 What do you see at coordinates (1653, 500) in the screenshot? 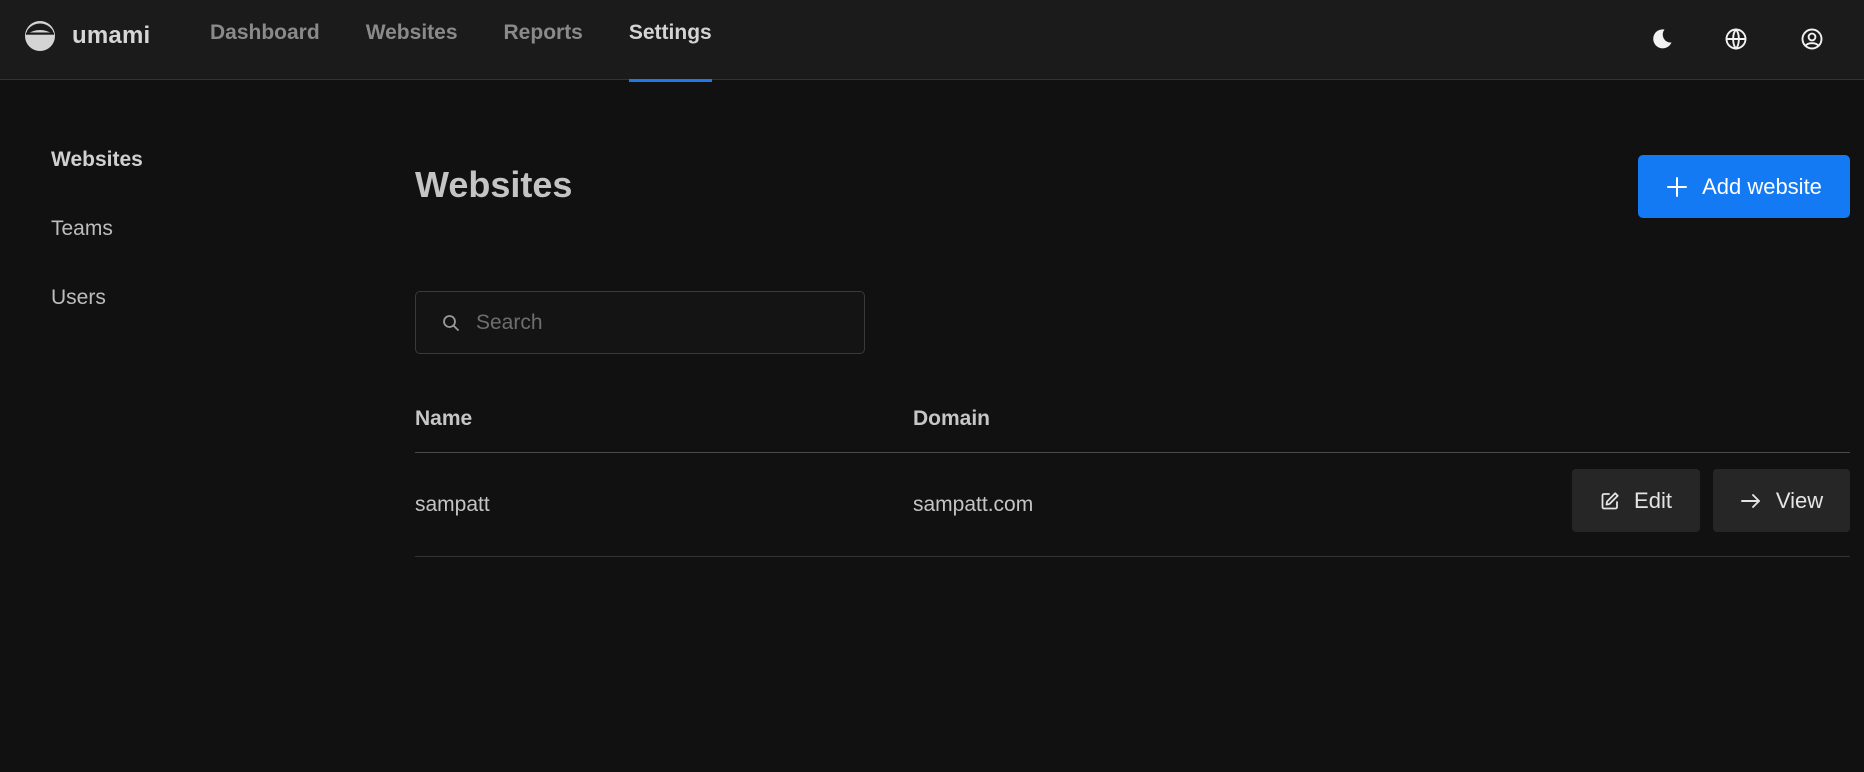
I see `edit-label: Edit` at bounding box center [1653, 500].